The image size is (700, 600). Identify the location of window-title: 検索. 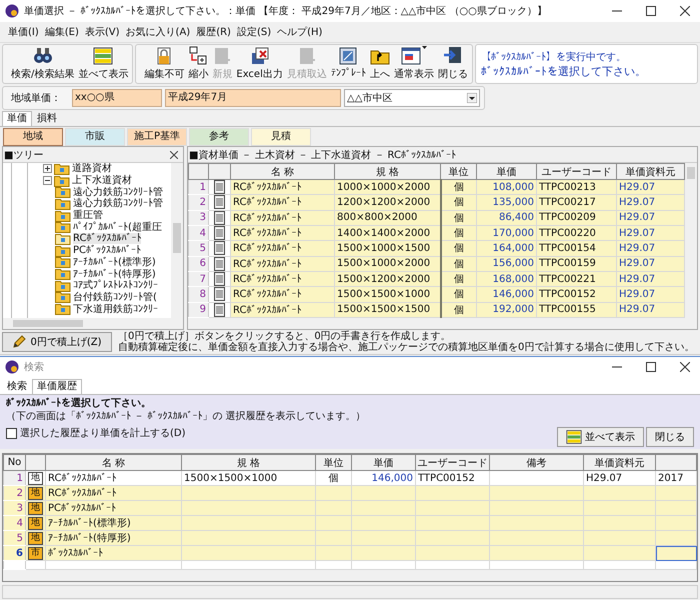
(34, 367).